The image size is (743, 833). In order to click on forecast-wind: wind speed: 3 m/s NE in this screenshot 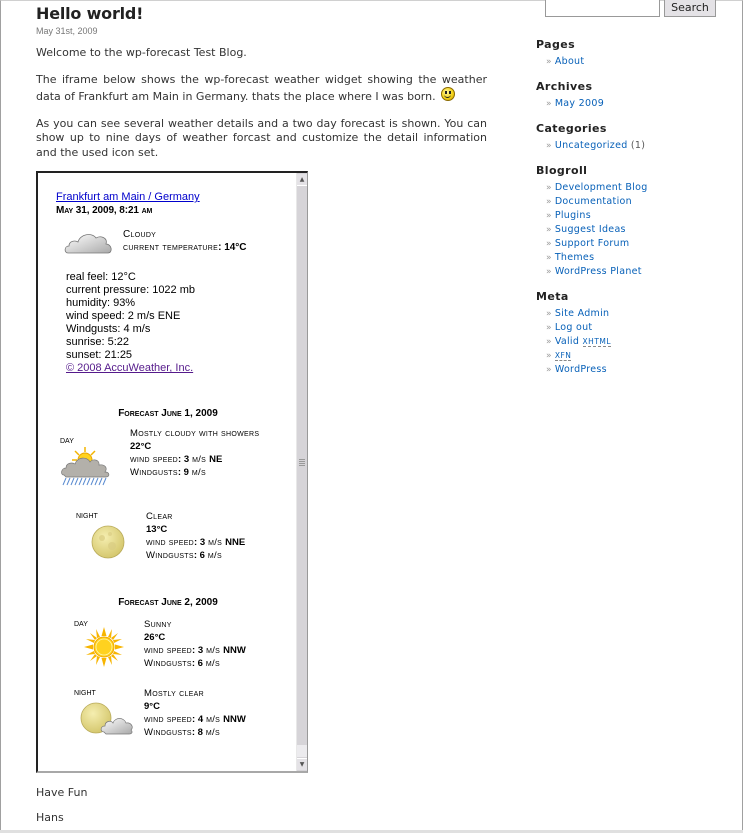, I will do `click(176, 459)`.